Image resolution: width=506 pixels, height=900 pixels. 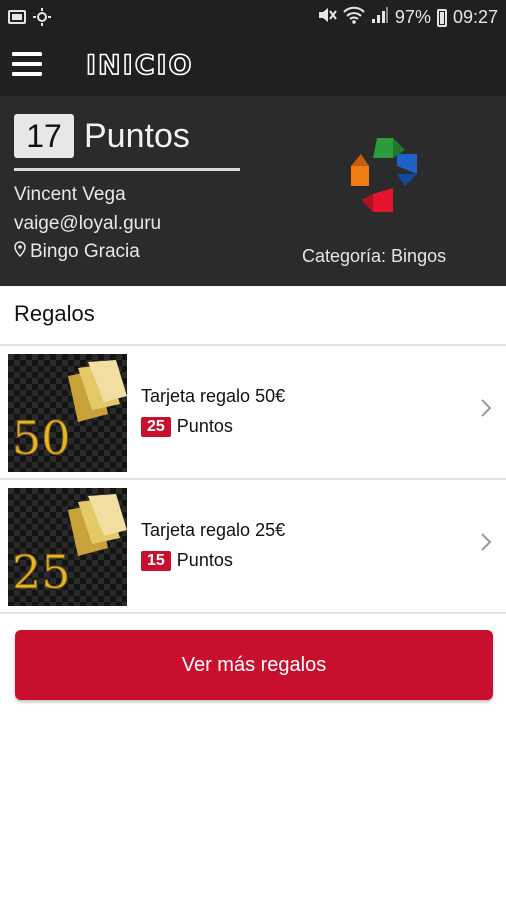 I want to click on hamburger-icon, so click(x=28, y=65).